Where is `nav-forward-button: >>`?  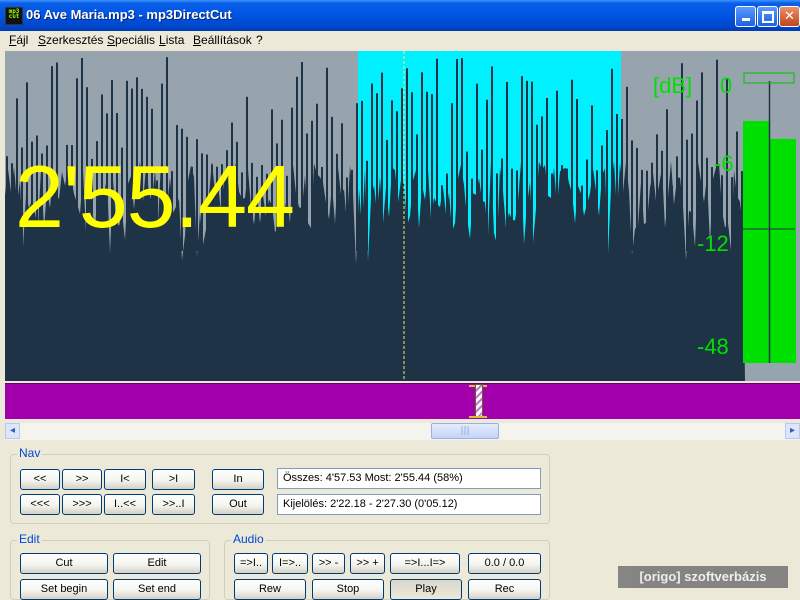
nav-forward-button: >> is located at coordinates (82, 479).